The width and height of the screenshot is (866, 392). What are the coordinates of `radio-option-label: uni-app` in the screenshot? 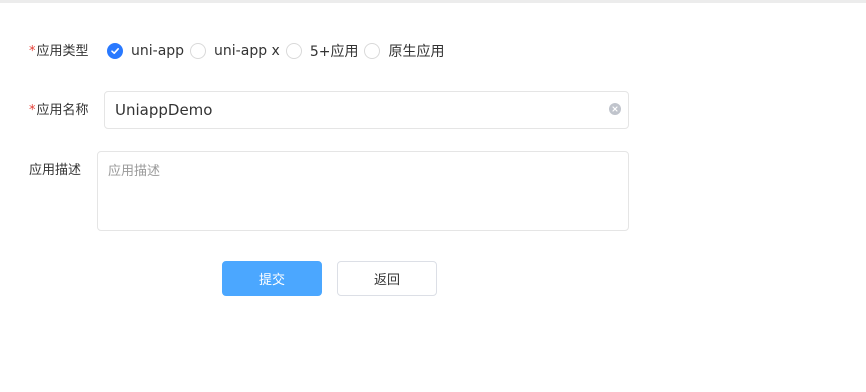 It's located at (157, 51).